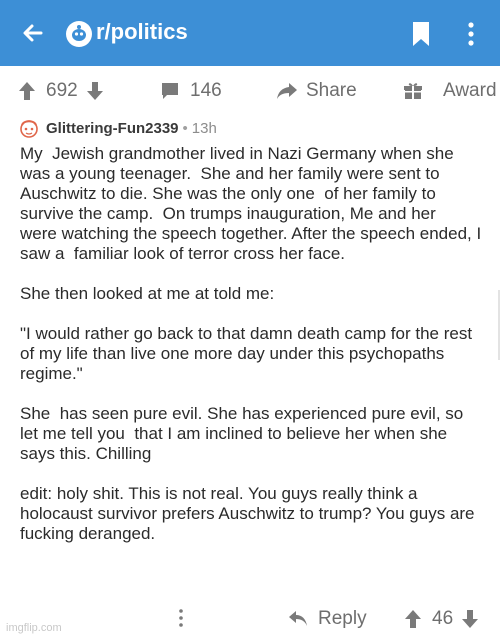 The image size is (500, 638). Describe the element at coordinates (331, 90) in the screenshot. I see `share-label: Share` at that location.